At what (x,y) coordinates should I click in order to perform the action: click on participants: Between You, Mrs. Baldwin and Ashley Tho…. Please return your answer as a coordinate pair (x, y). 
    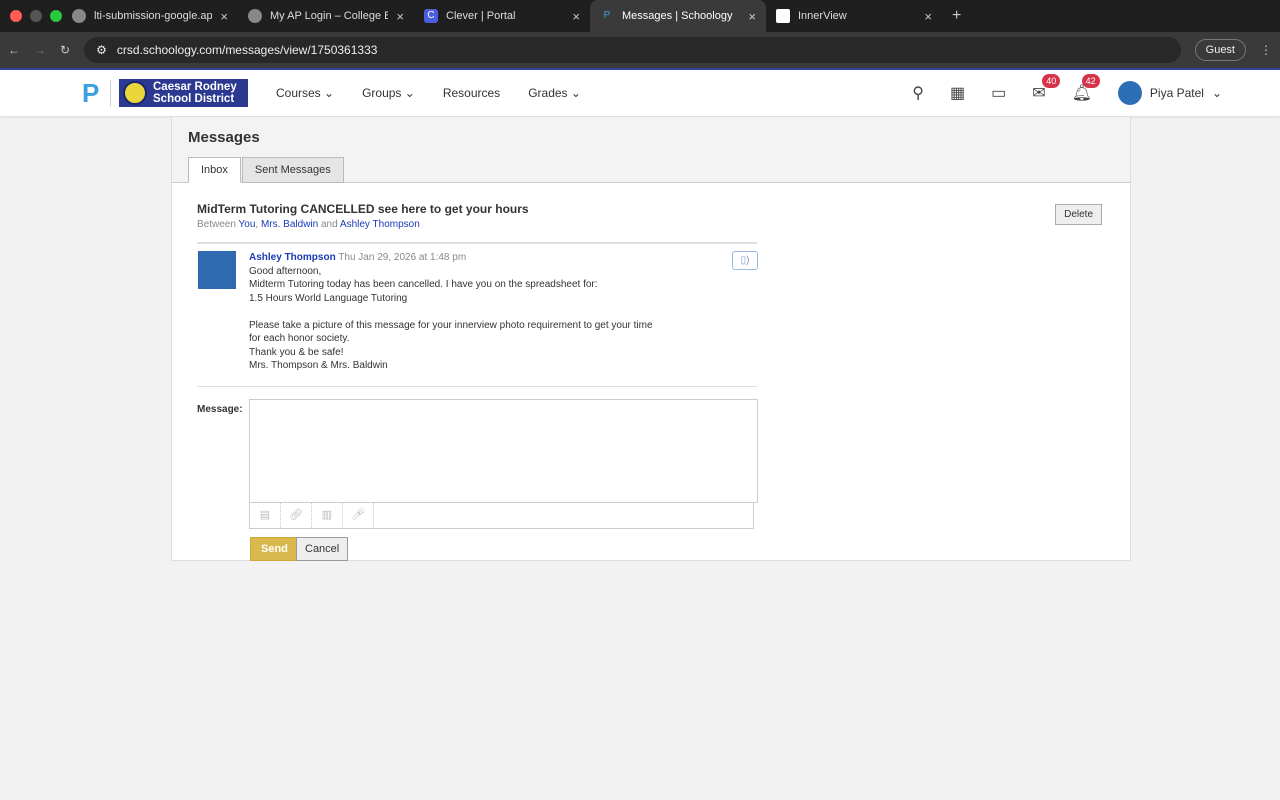
    Looking at the image, I should click on (308, 224).